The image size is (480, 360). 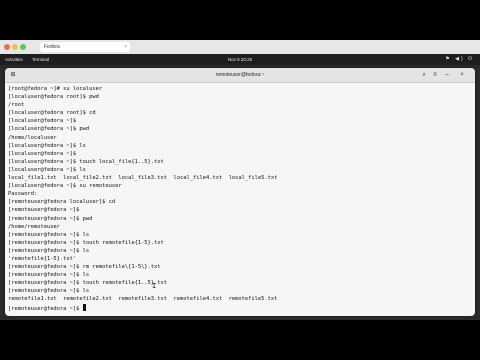 I want to click on close-icon: ×, so click(x=462, y=75).